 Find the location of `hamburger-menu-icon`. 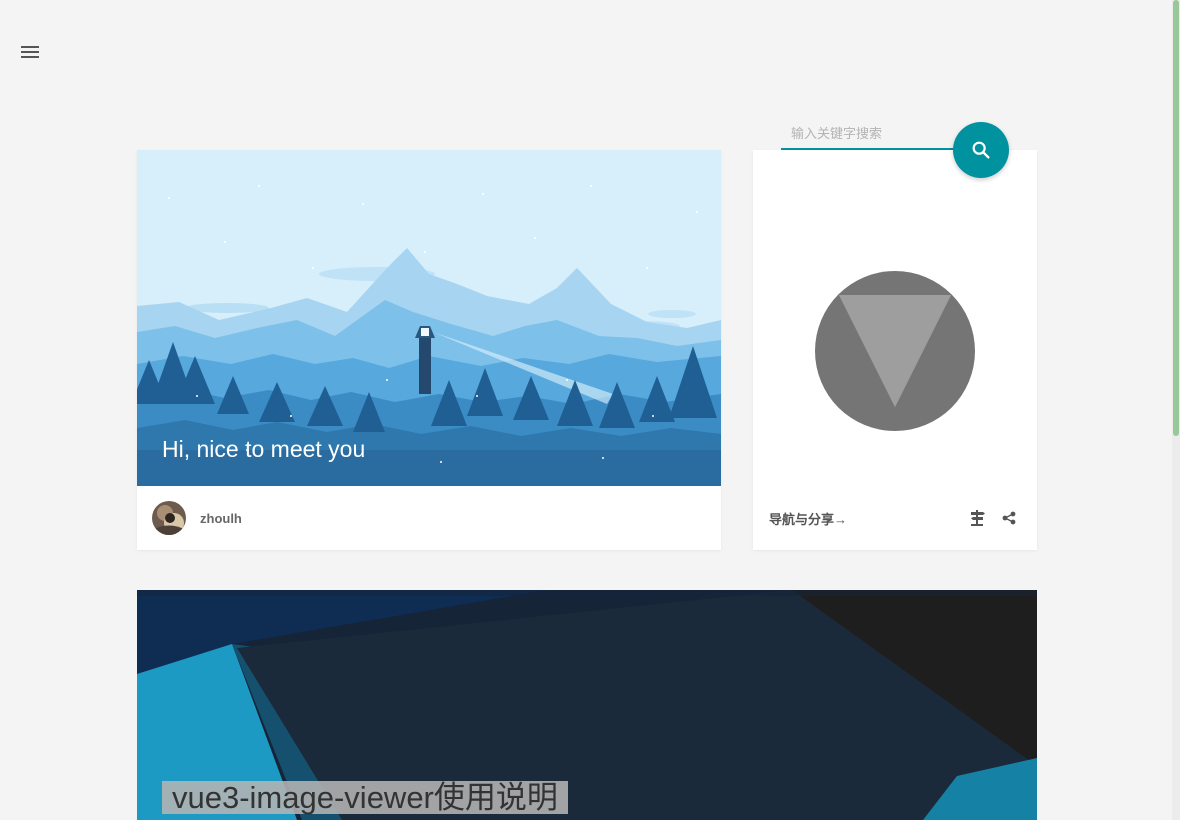

hamburger-menu-icon is located at coordinates (30, 51).